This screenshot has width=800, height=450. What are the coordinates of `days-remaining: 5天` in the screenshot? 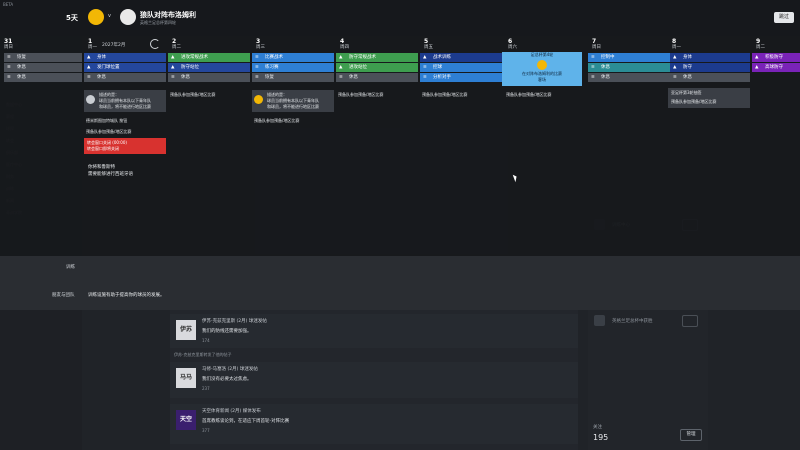 It's located at (72, 18).